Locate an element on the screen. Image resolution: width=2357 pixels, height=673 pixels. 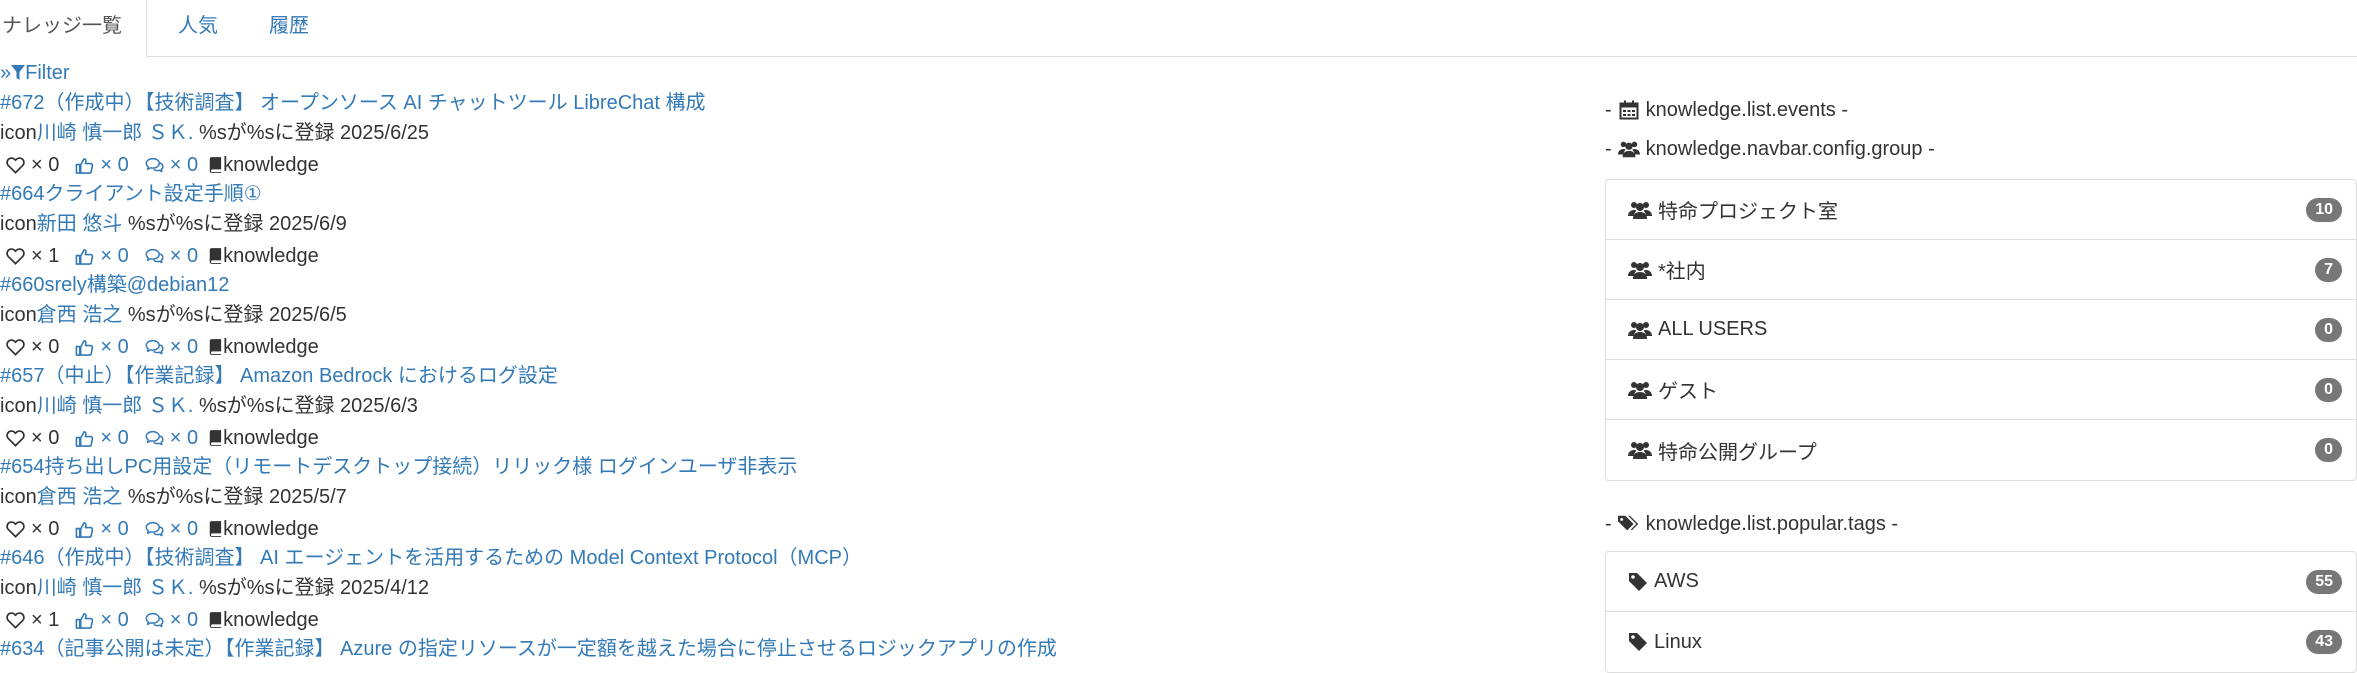
registered-text: %sが%sに登録 2025/6/9 is located at coordinates (237, 224).